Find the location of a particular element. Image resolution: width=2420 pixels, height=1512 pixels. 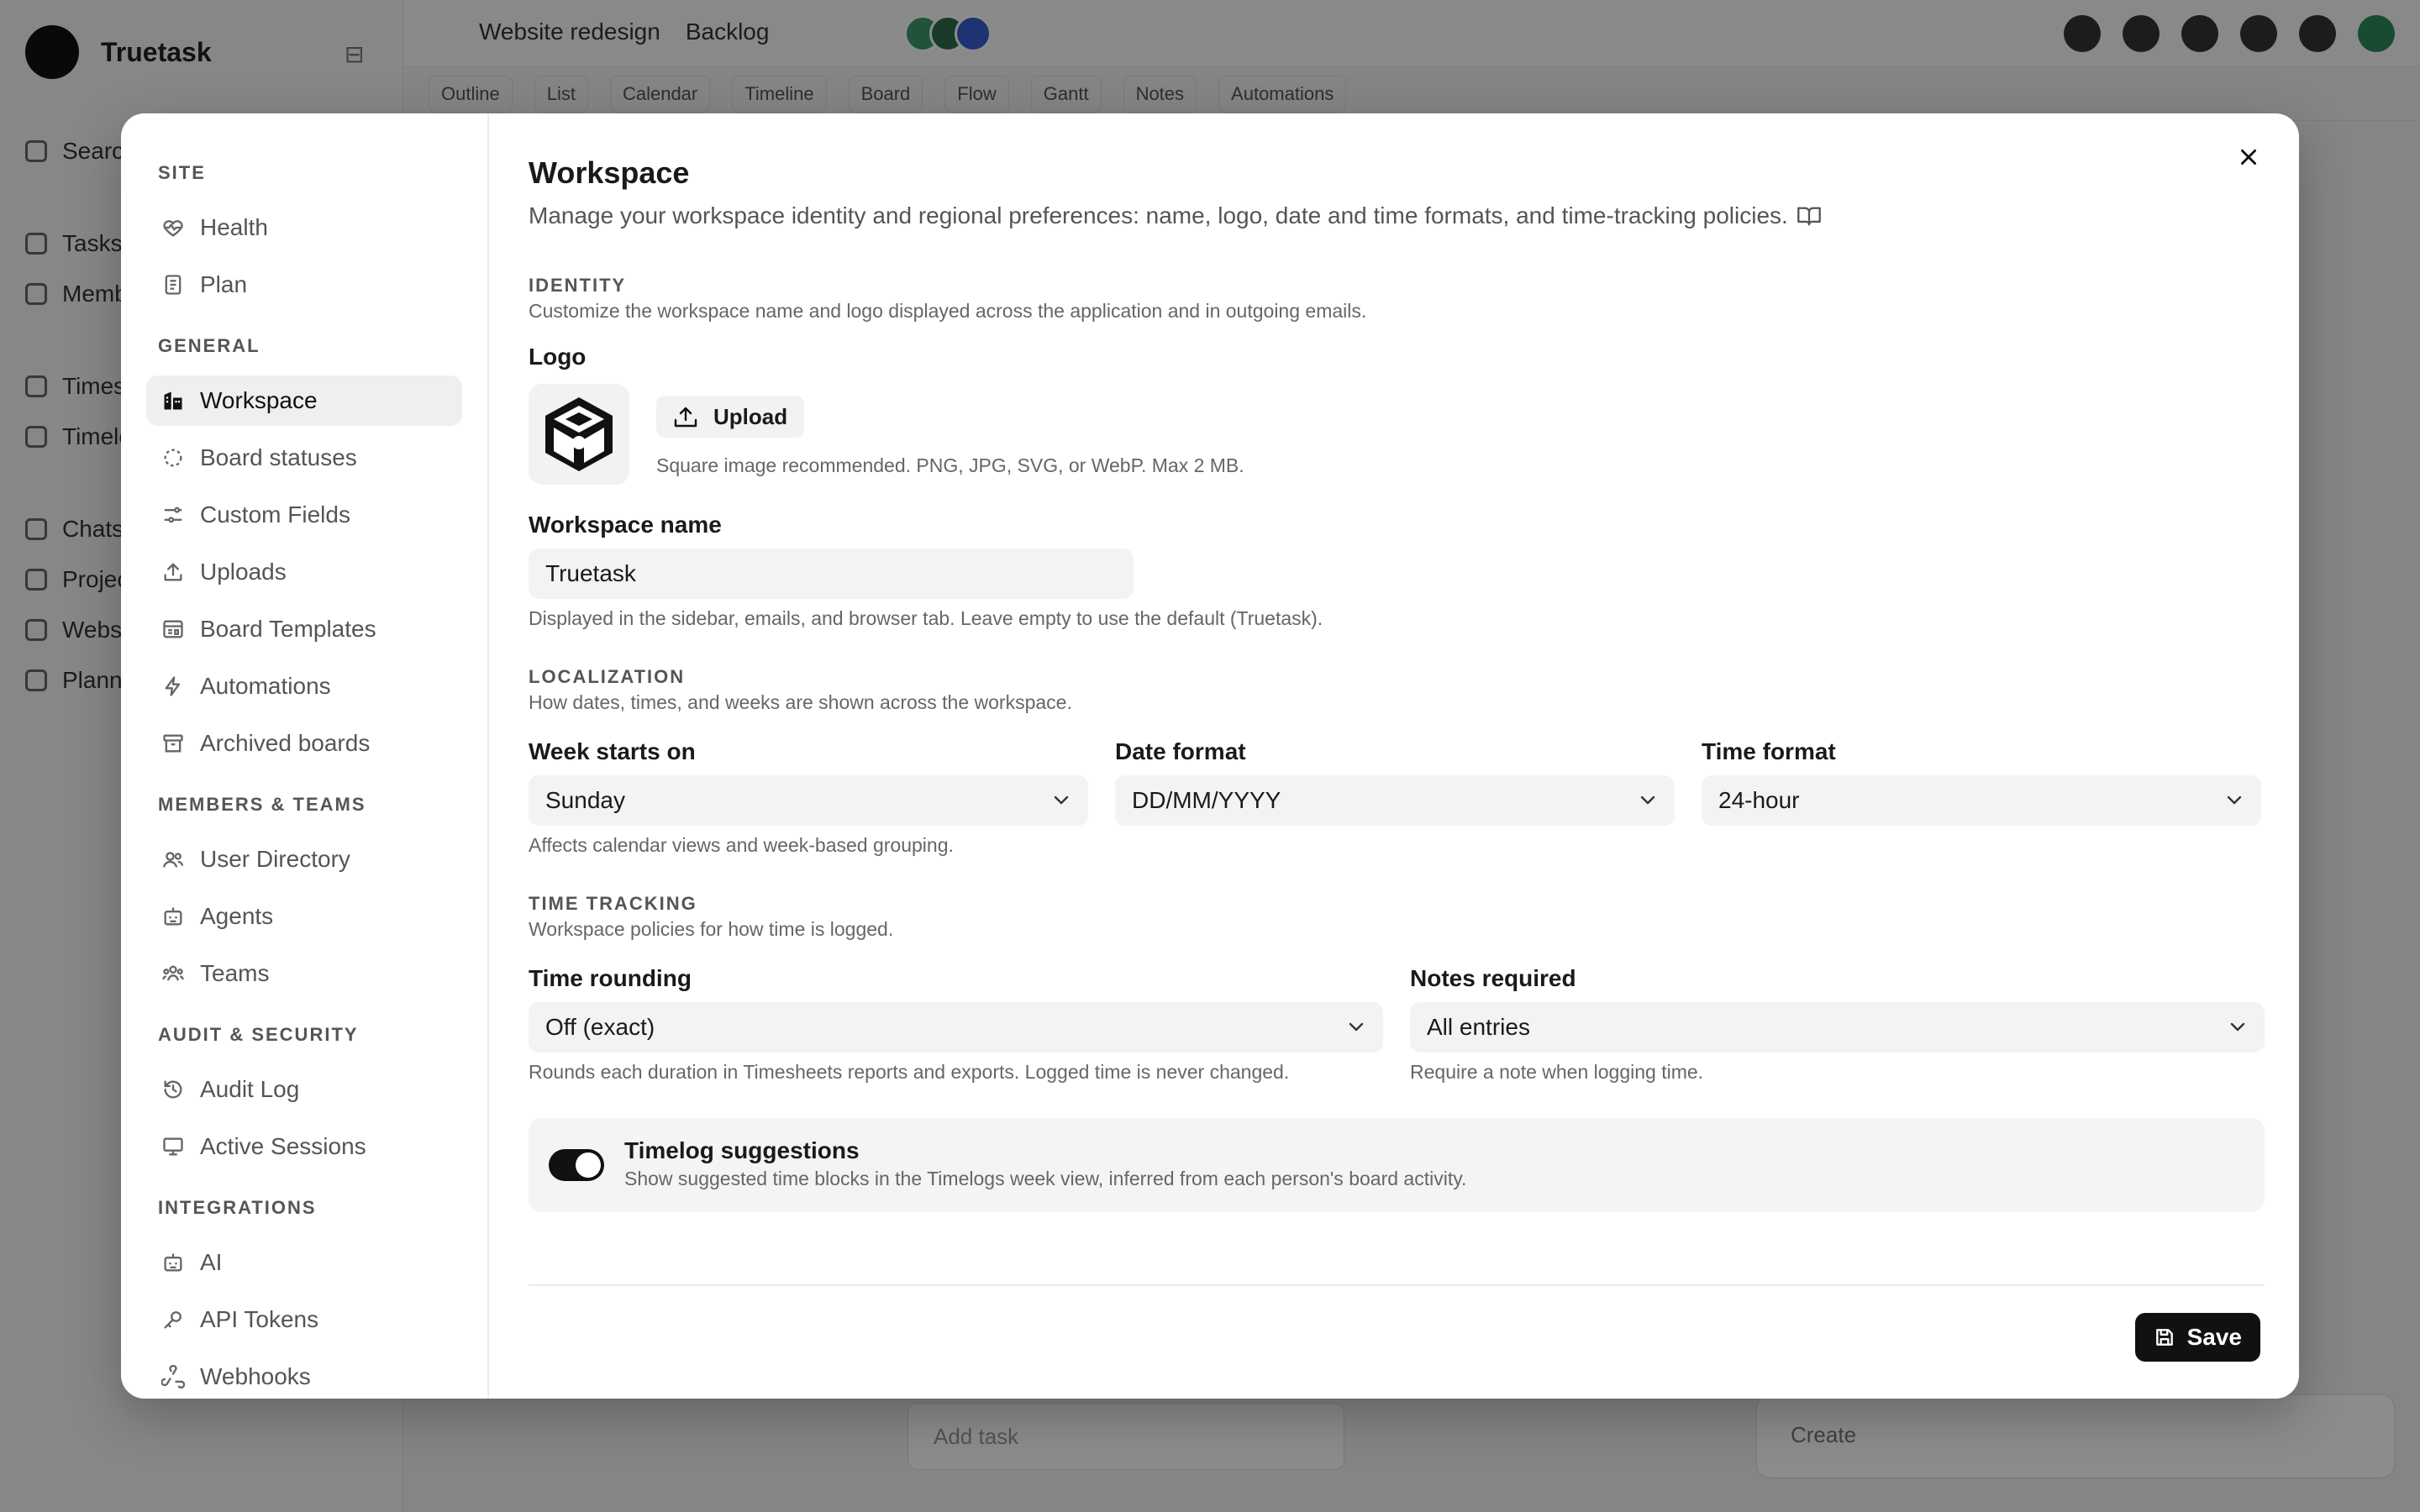

nav-item-label: Health is located at coordinates (234, 227).